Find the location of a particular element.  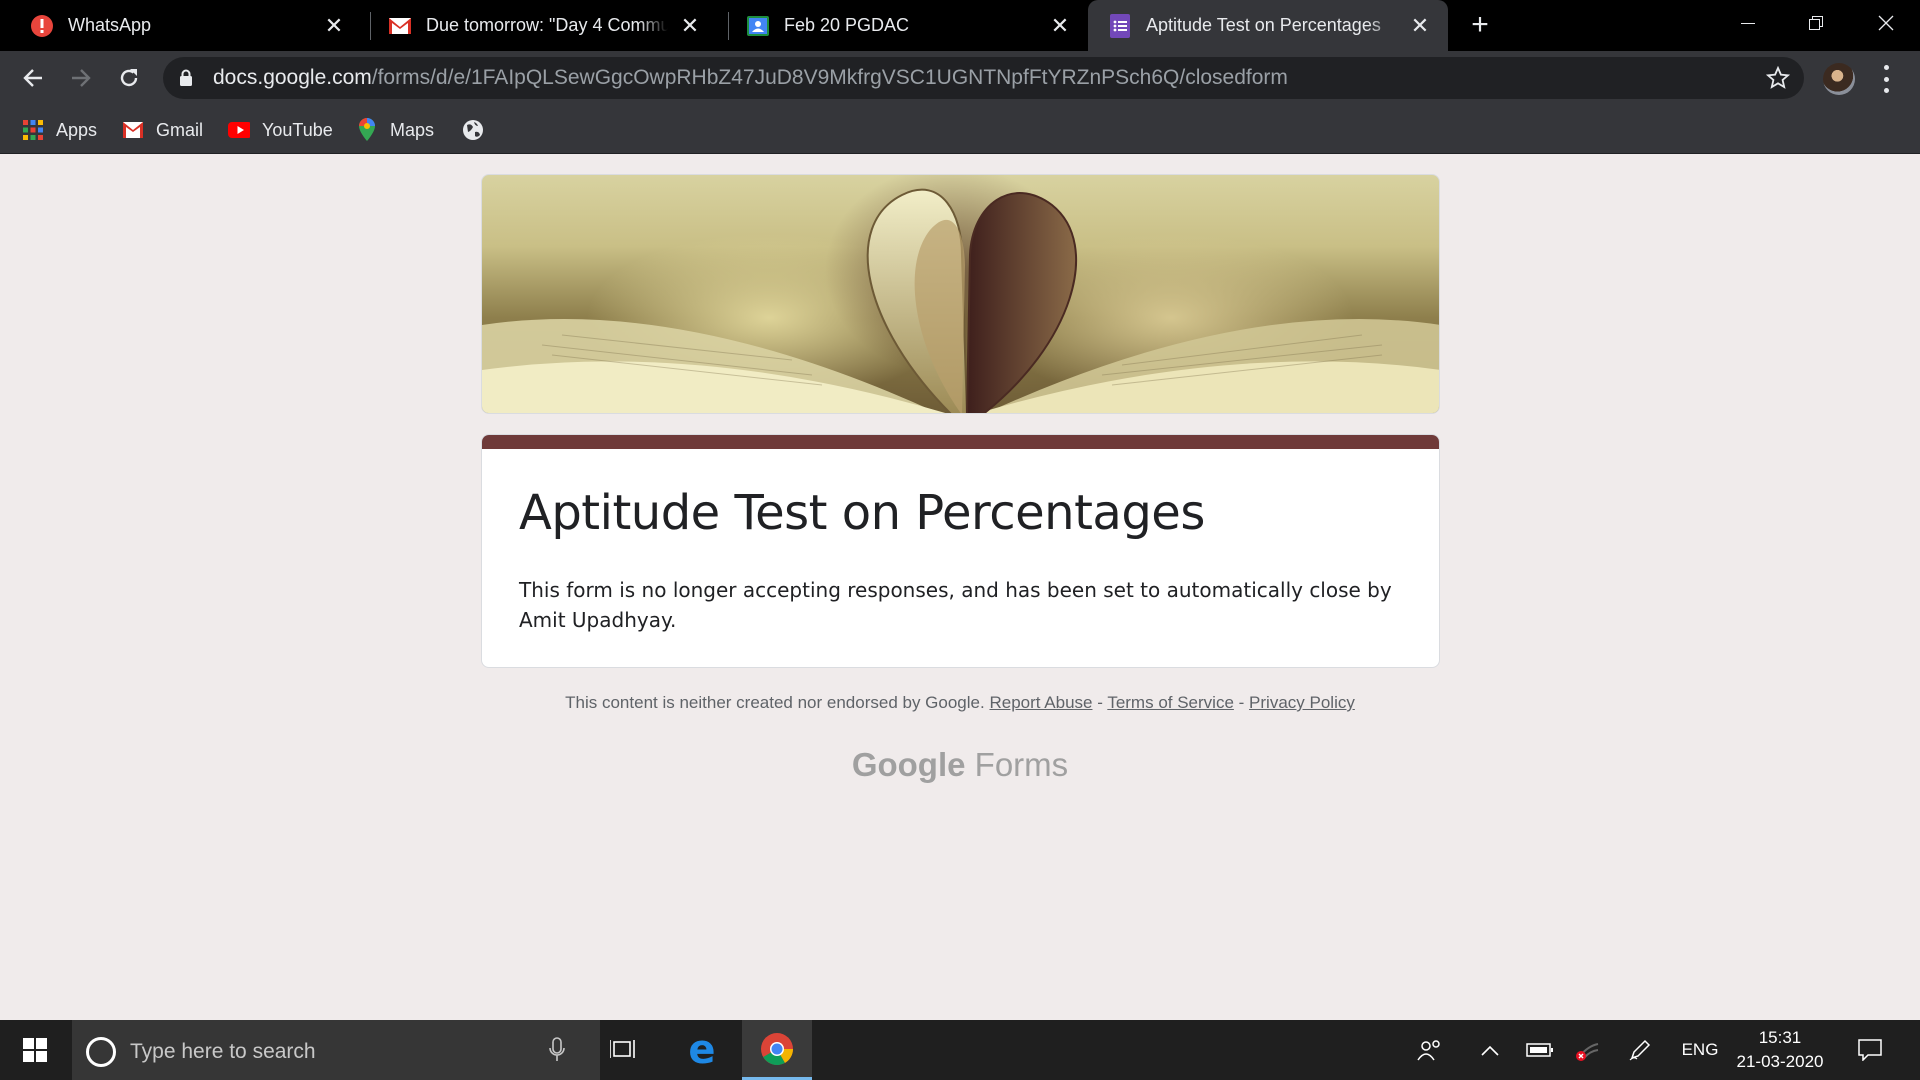

minimize-button is located at coordinates (1748, 22).